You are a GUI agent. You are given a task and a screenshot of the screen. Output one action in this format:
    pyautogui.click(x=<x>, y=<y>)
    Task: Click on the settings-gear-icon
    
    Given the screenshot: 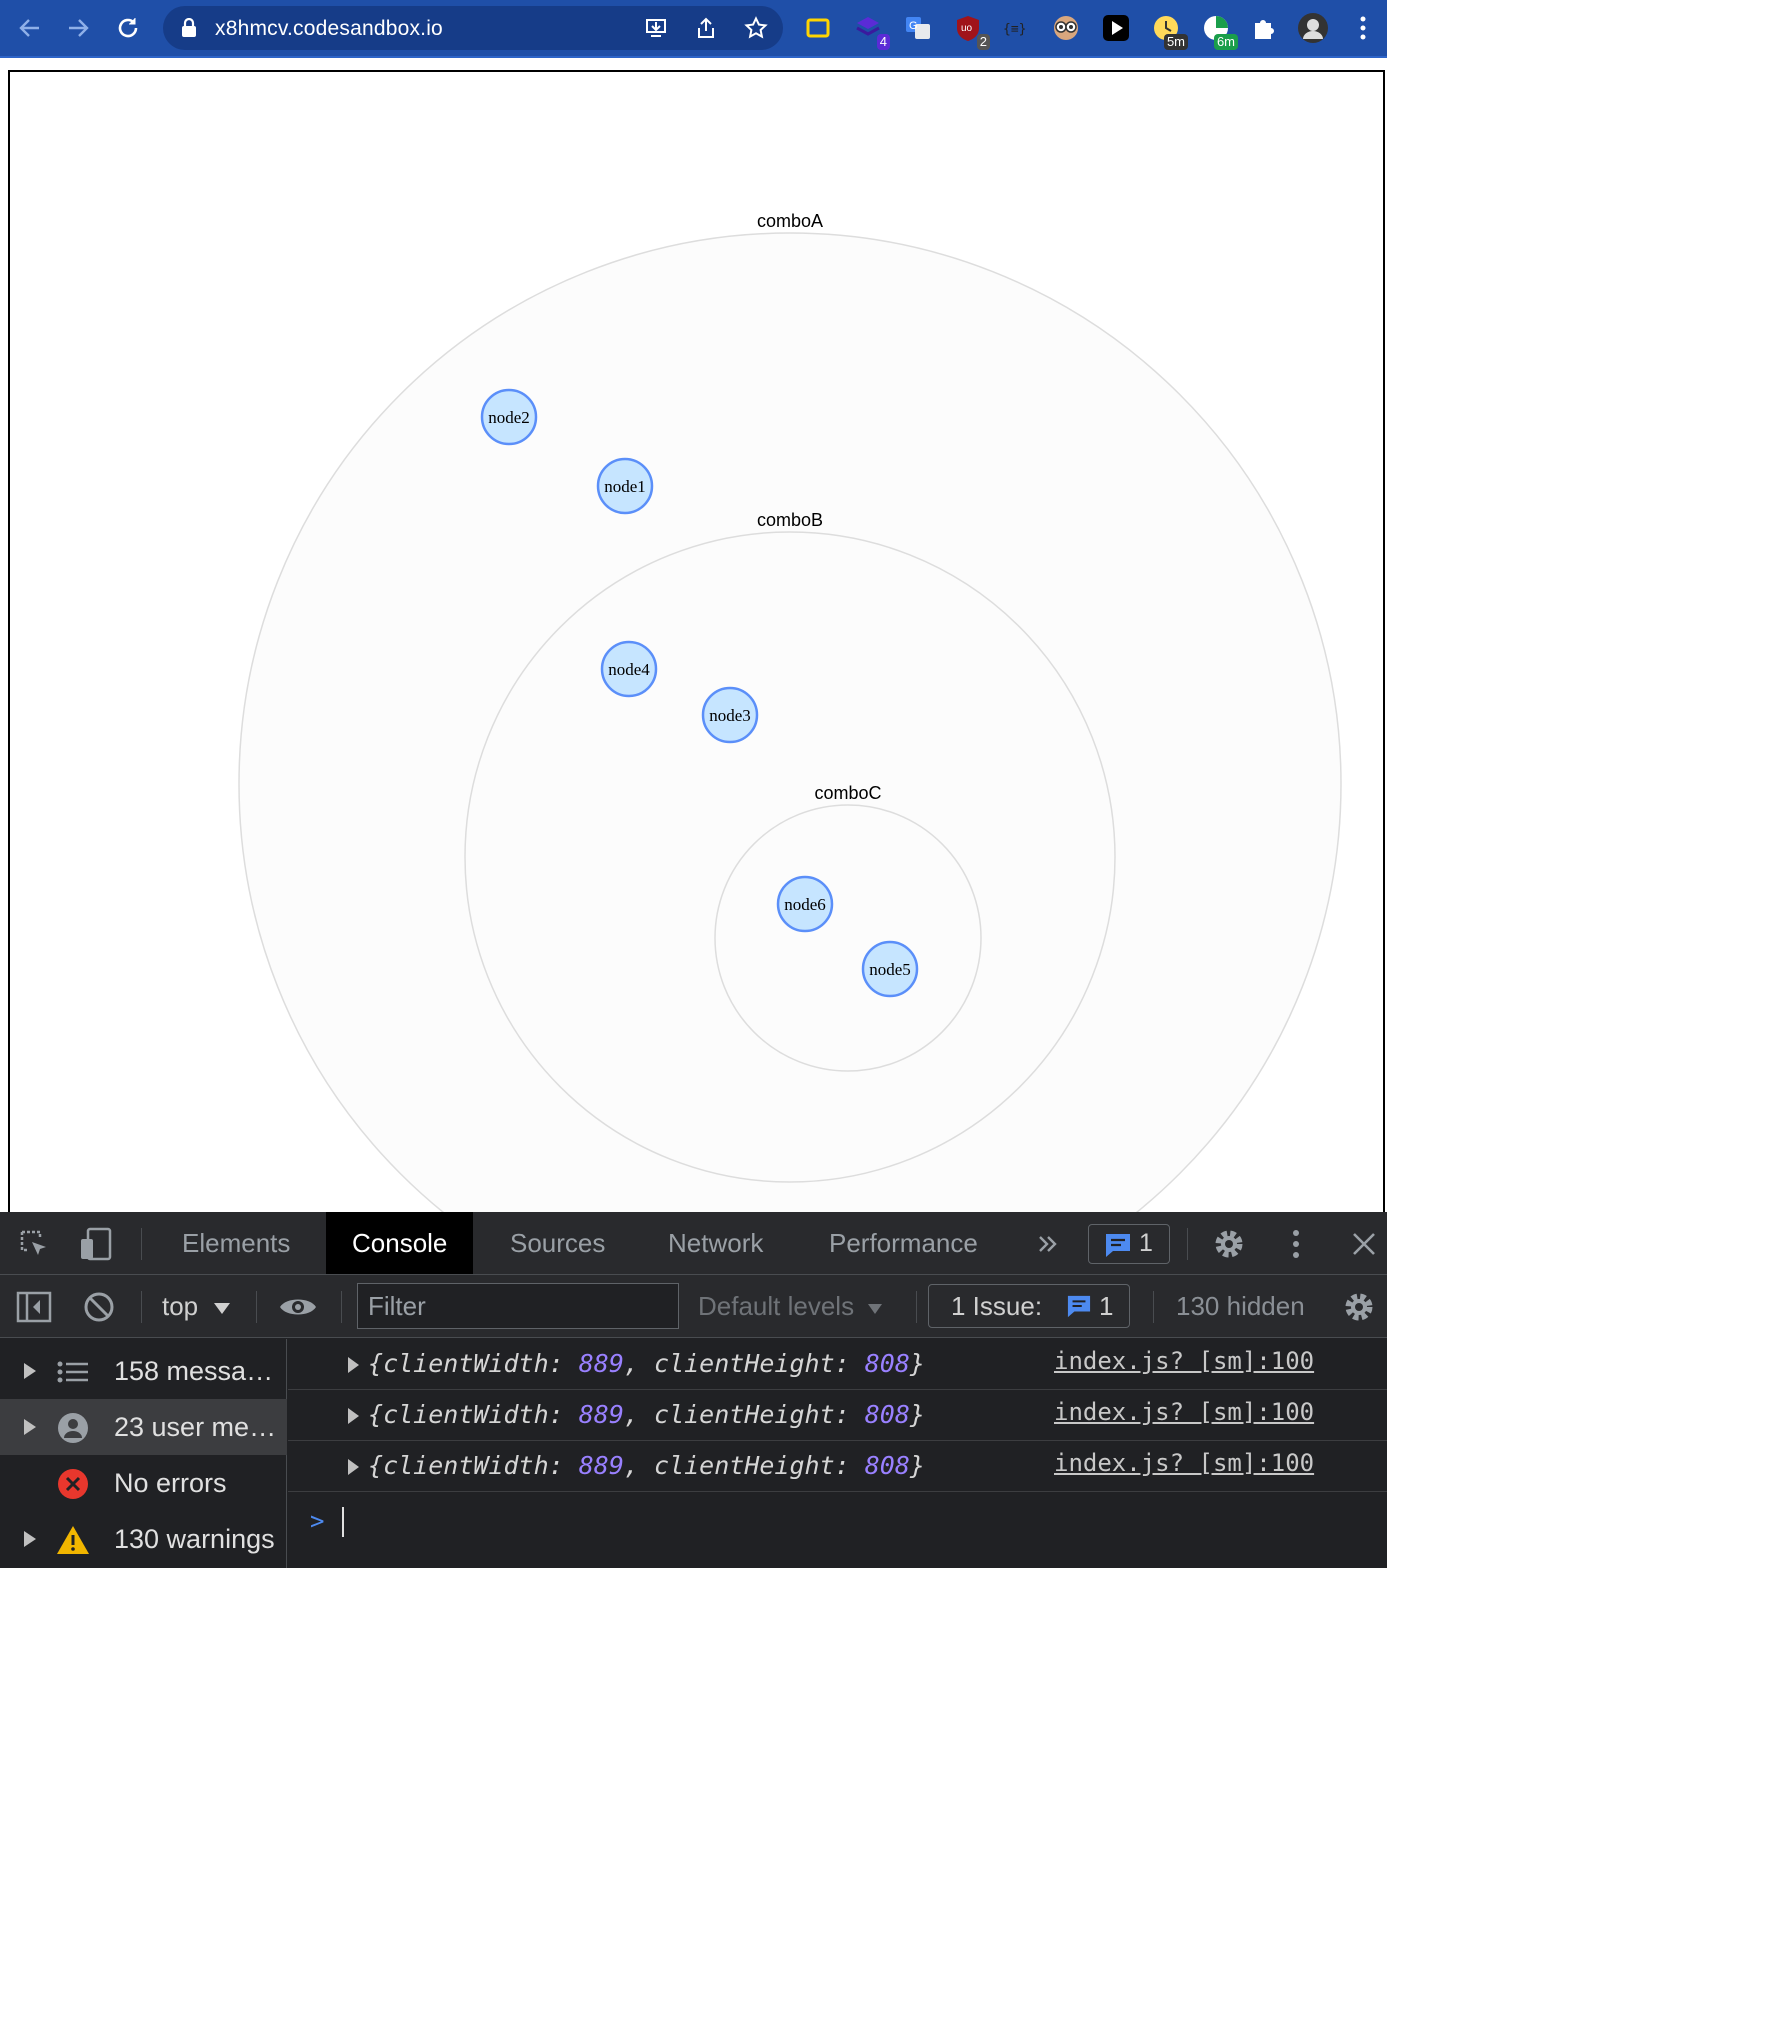 What is the action you would take?
    pyautogui.click(x=1229, y=1244)
    